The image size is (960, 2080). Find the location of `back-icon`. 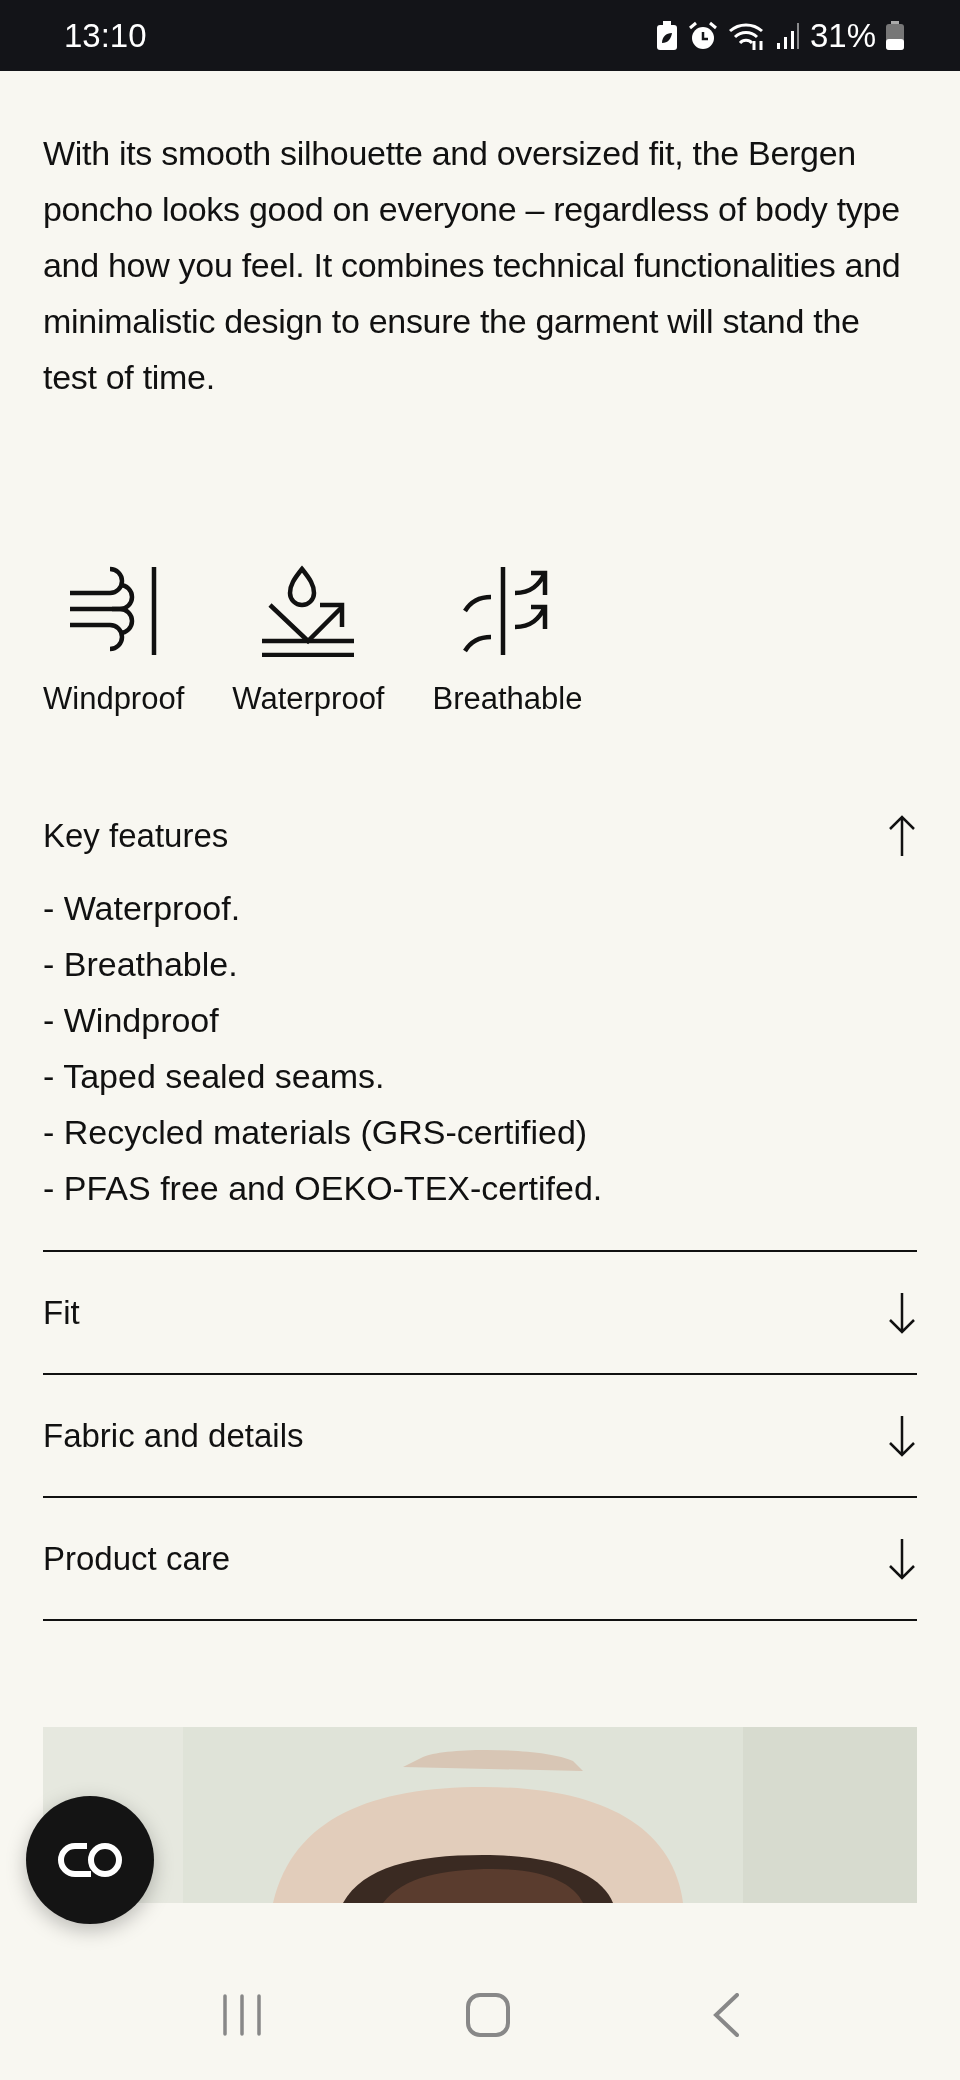

back-icon is located at coordinates (725, 2015).